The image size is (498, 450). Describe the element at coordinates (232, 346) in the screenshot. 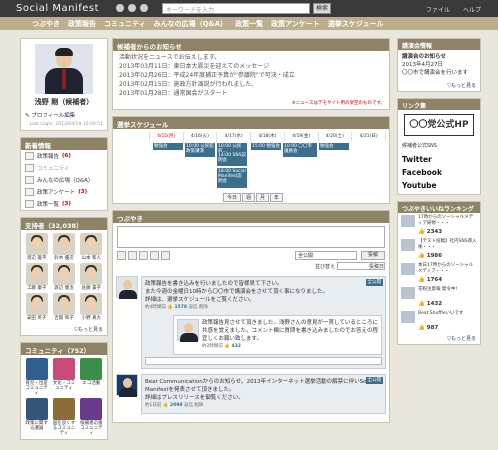

I see `like-button: 👍 432` at that location.